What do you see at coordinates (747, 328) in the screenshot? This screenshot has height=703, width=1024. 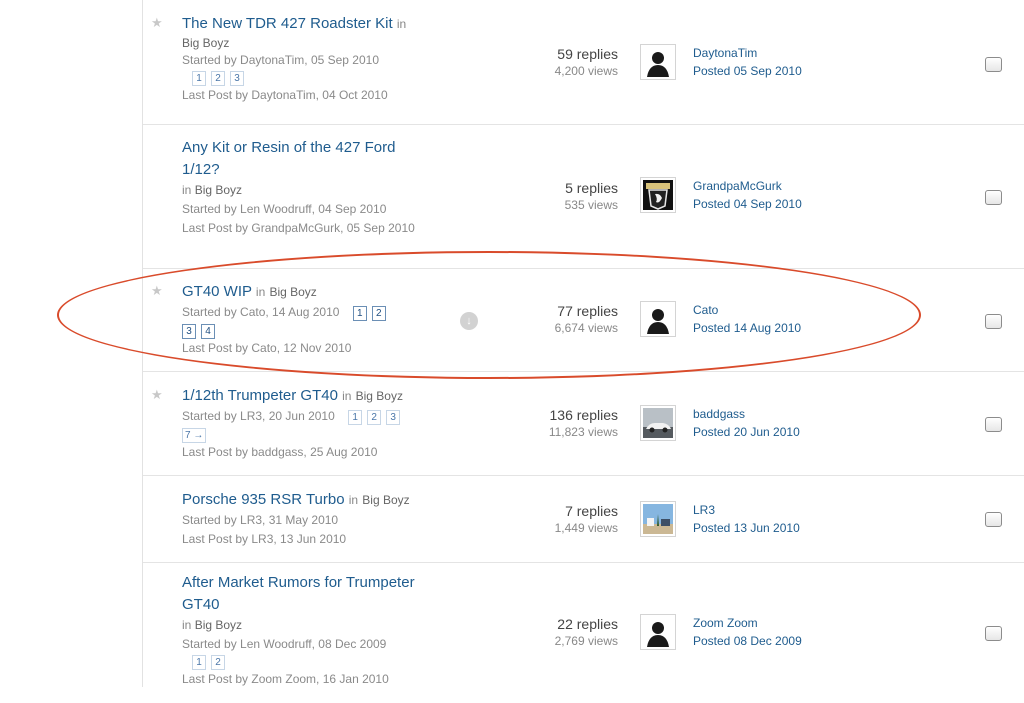 I see `last-post-date-link: Posted 14 Aug 2010` at bounding box center [747, 328].